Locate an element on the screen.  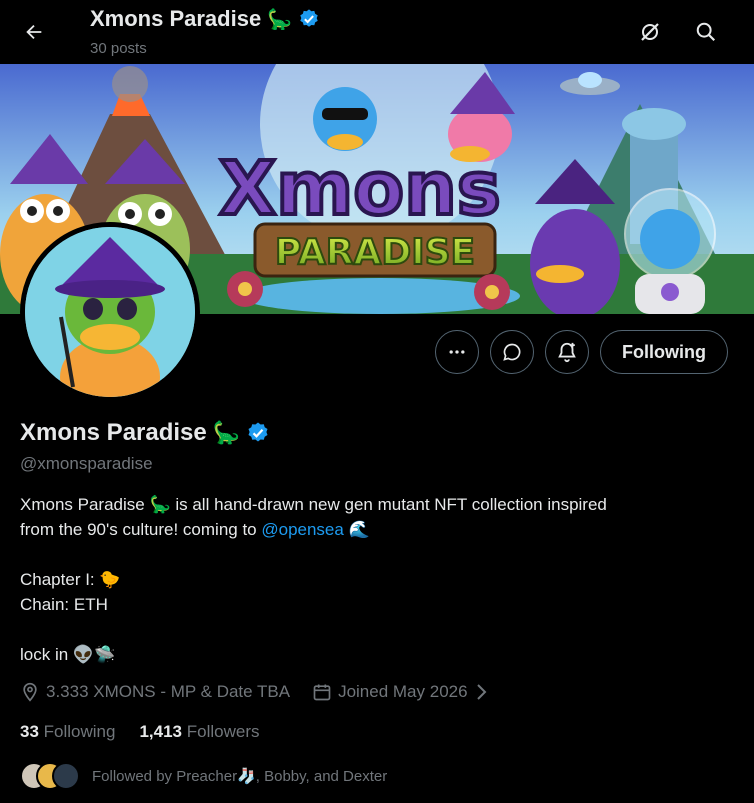
header-title: Xmons Paradise 🦕 is located at coordinates (205, 19).